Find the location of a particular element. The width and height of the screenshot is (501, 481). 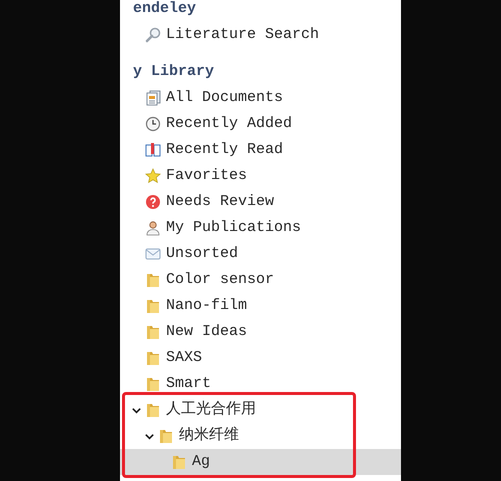

sidebar-item: New Ideas is located at coordinates (260, 332).